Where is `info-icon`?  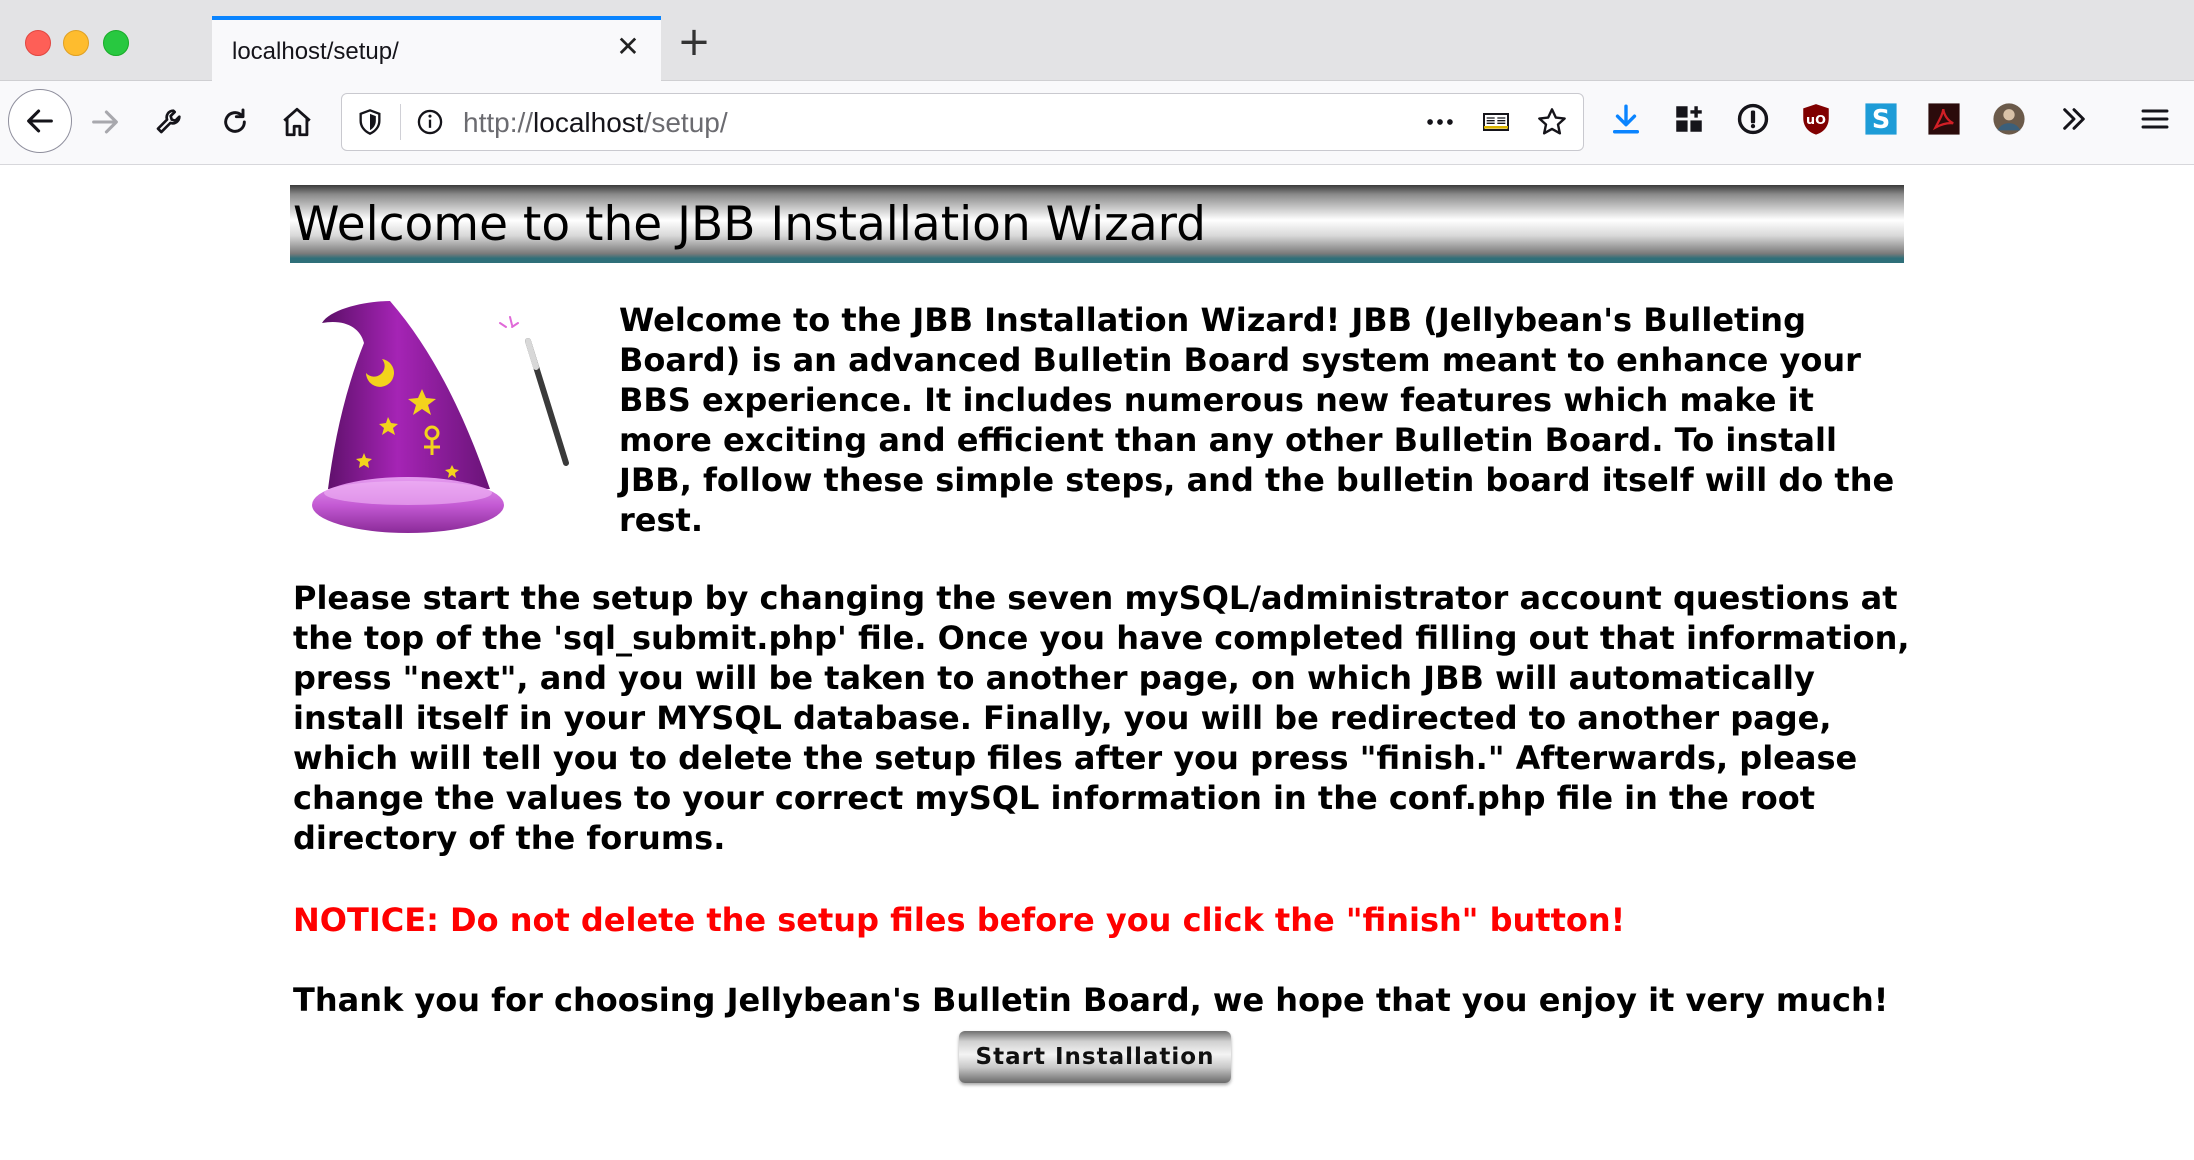
info-icon is located at coordinates (430, 122).